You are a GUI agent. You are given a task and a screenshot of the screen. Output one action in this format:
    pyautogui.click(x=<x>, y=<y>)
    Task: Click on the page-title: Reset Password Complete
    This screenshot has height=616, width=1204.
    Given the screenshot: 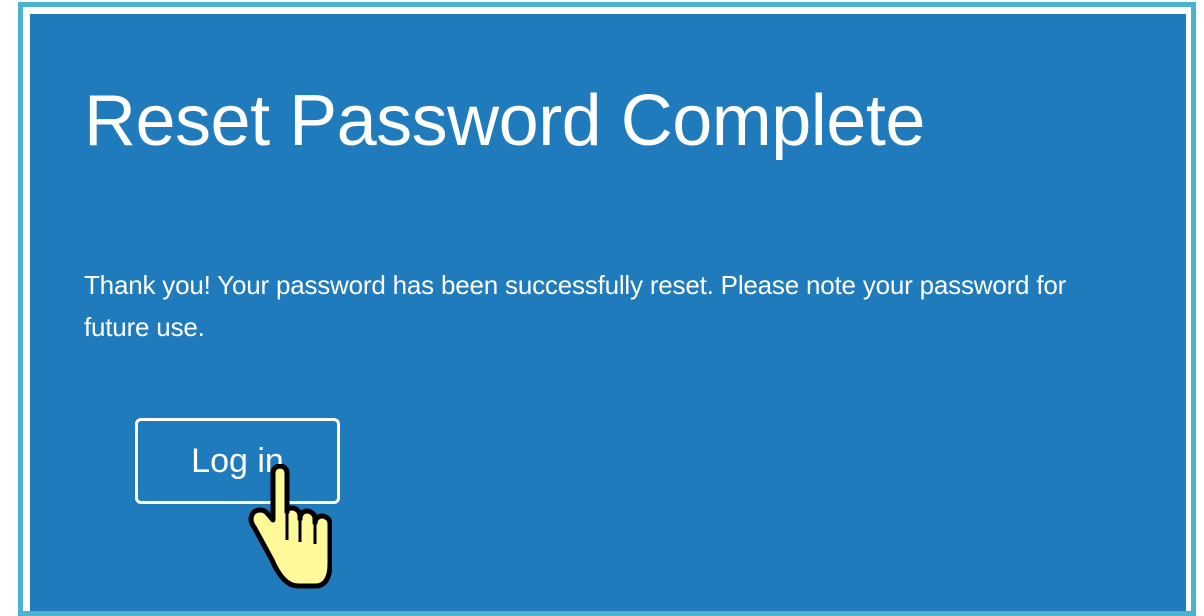 What is the action you would take?
    pyautogui.click(x=504, y=121)
    